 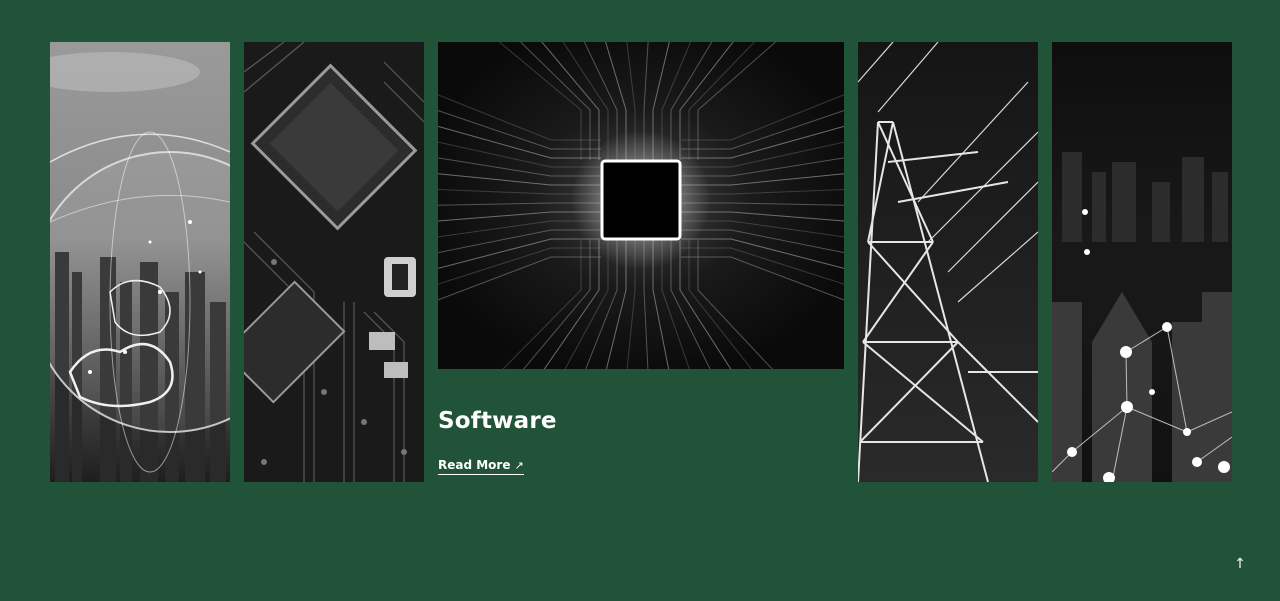 I want to click on circuit-board-image, so click(x=334, y=262).